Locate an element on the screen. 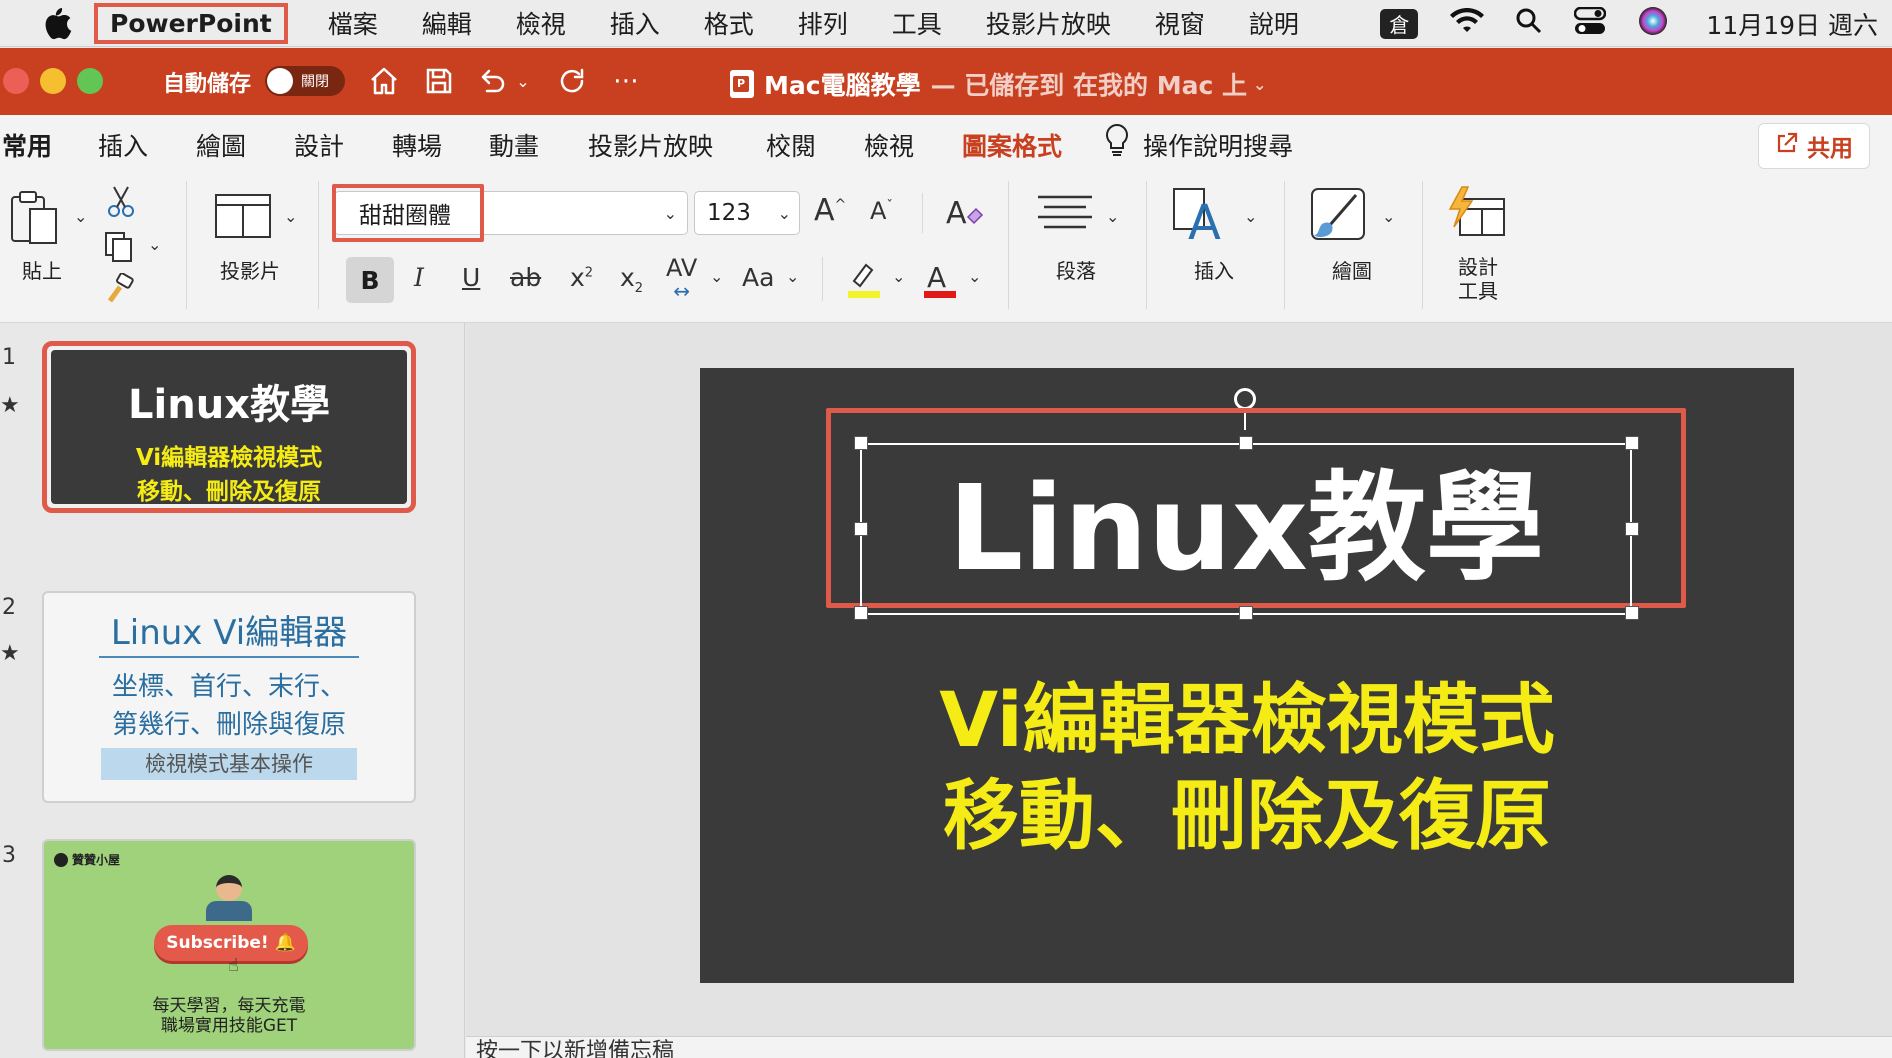 The width and height of the screenshot is (1892, 1058). document-title: P Mac電腦教學 — 已儲存到 在我的 Mac 上 ⌄ is located at coordinates (998, 84).